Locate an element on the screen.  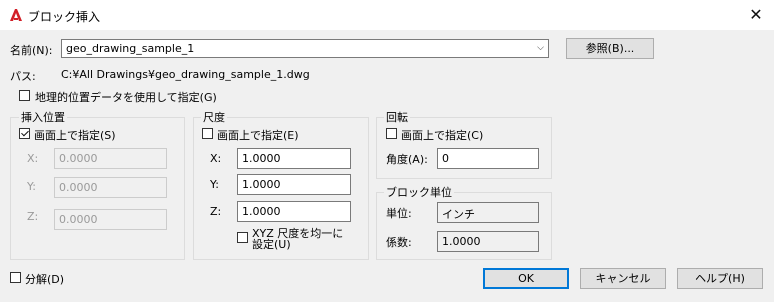
uniform-scale-checkbox is located at coordinates (242, 237).